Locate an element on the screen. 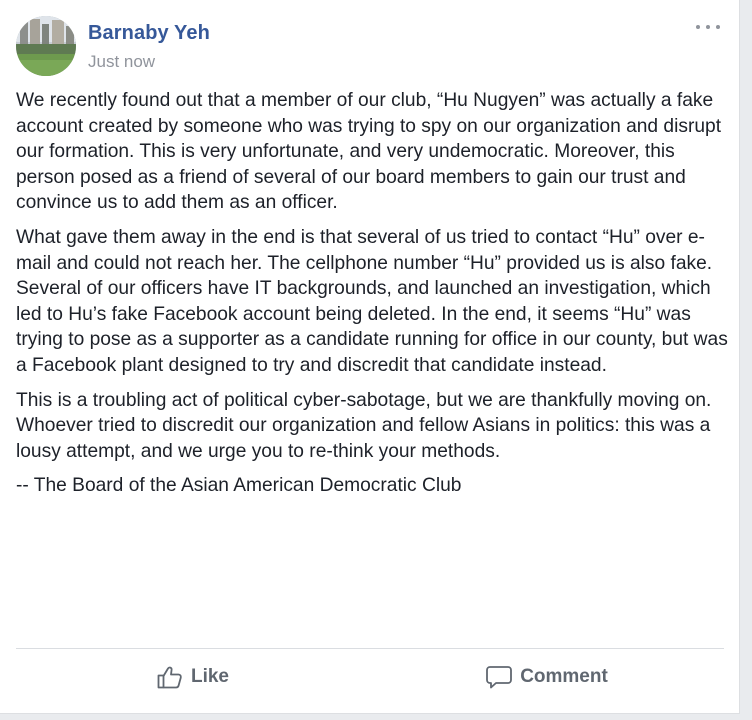  like-button: Like is located at coordinates (193, 677).